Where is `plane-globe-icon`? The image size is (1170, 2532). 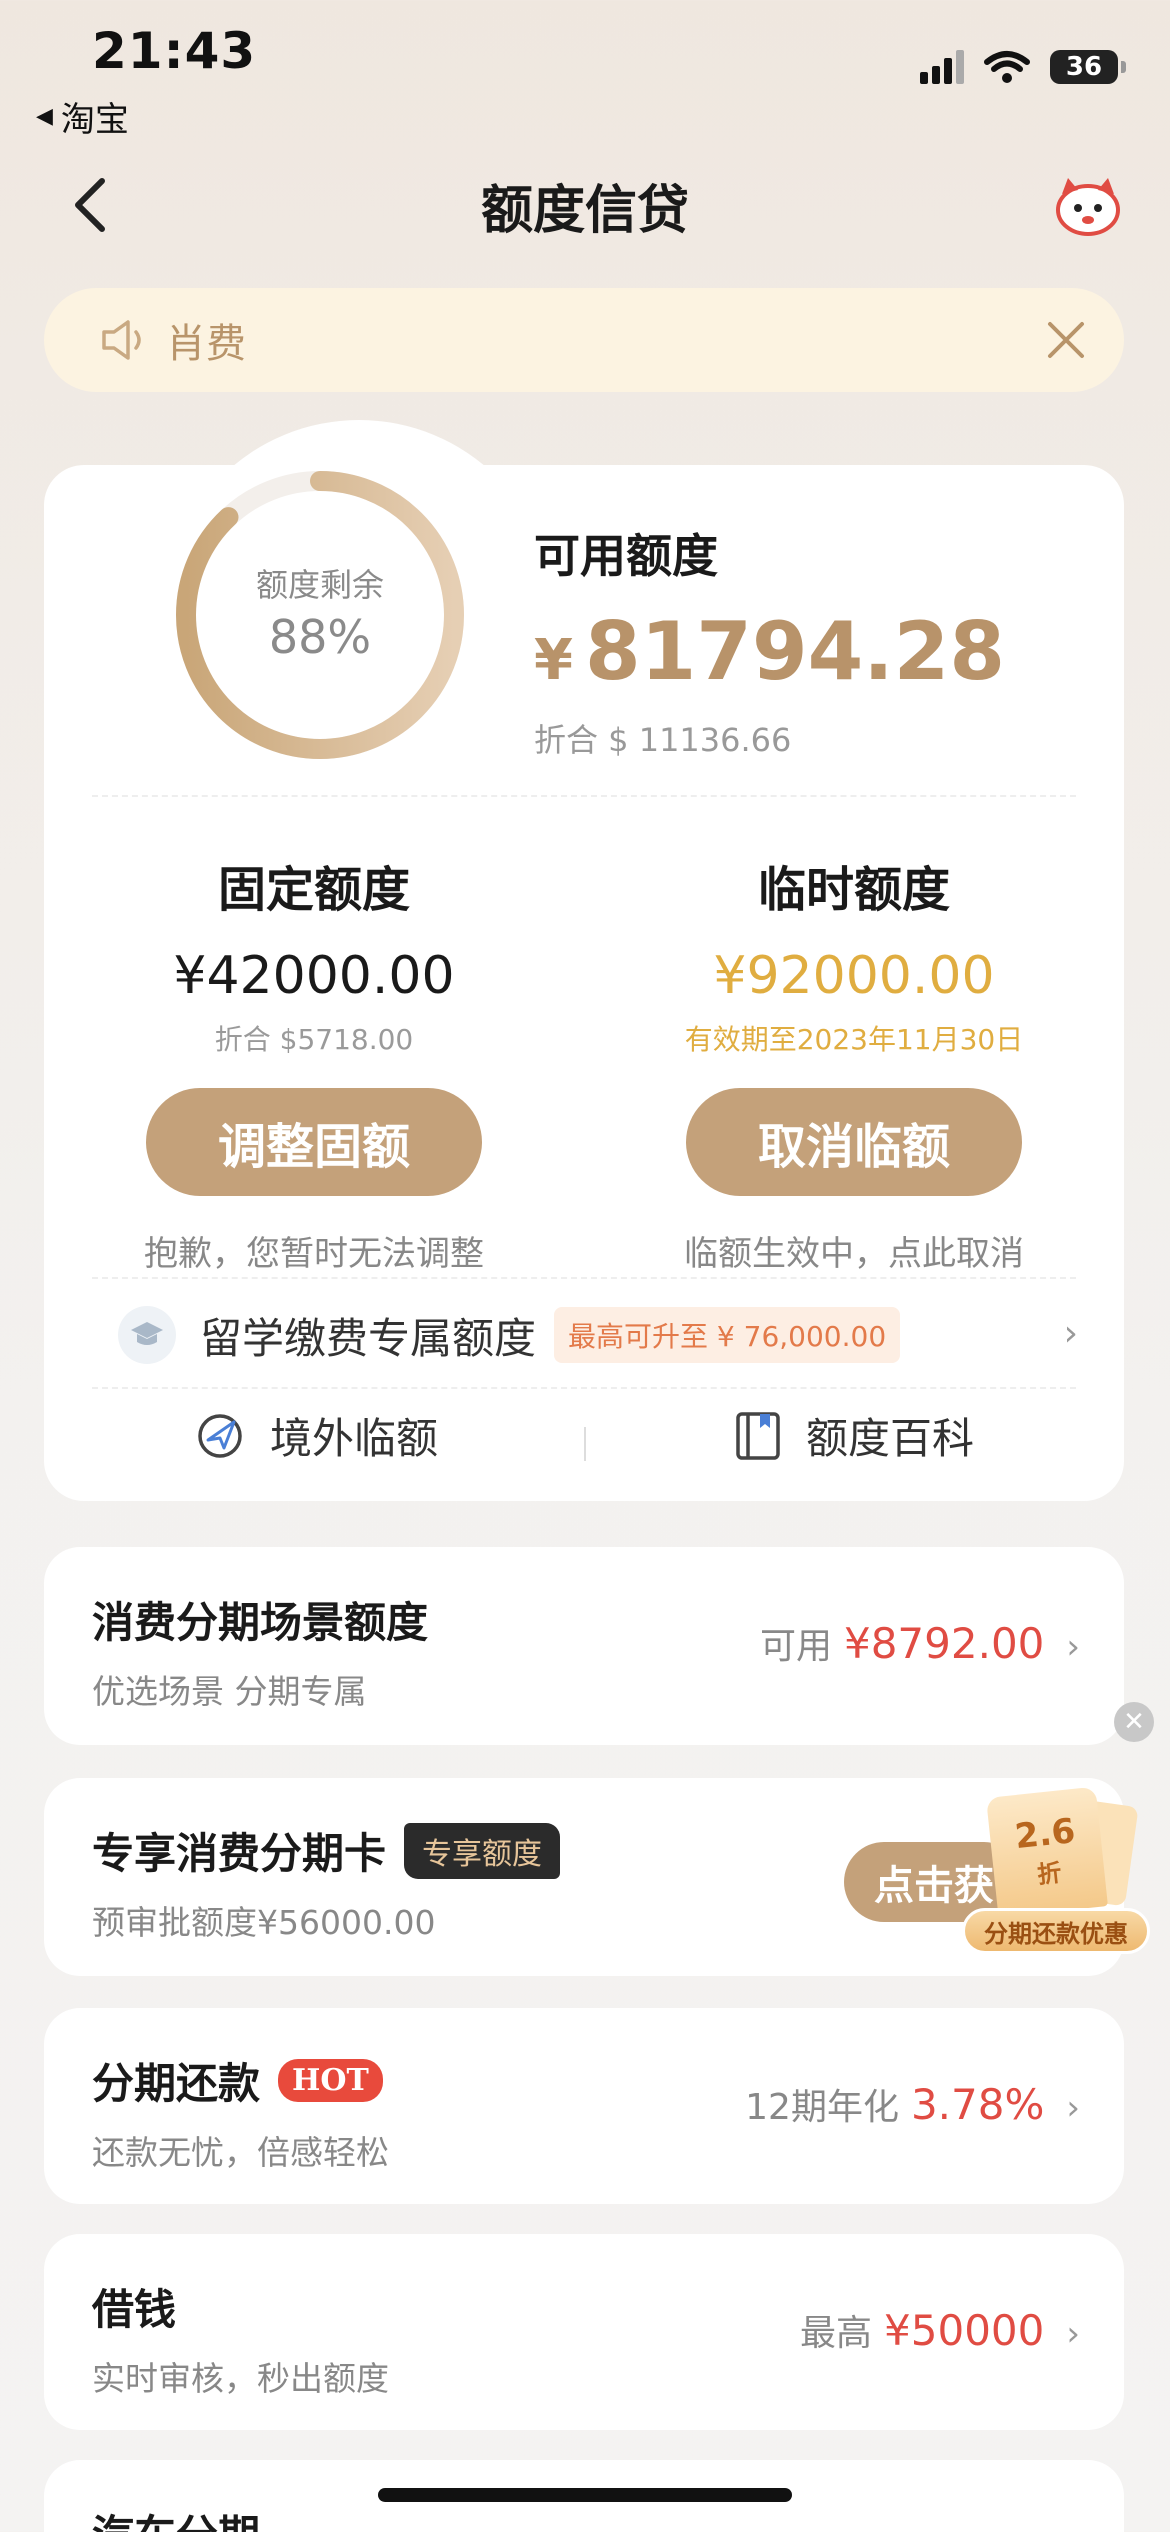 plane-globe-icon is located at coordinates (220, 1435).